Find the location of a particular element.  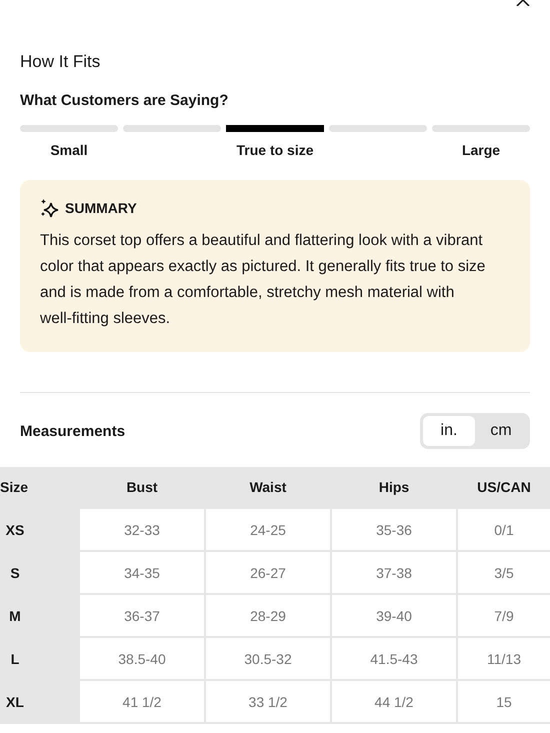

size-label: L is located at coordinates (15, 659).